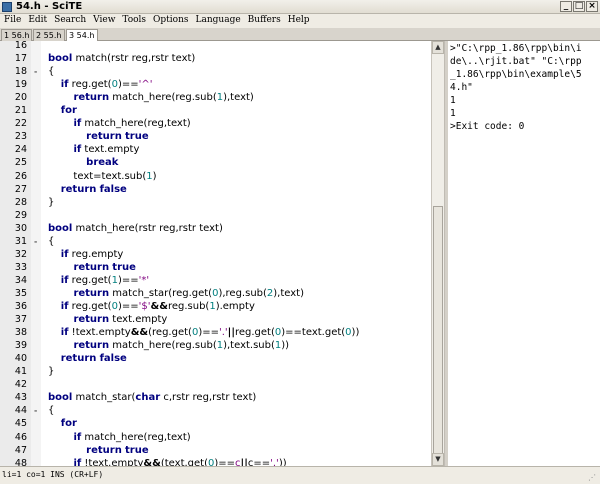 This screenshot has height=484, width=600. Describe the element at coordinates (20, 59) in the screenshot. I see `line-number: 17` at that location.